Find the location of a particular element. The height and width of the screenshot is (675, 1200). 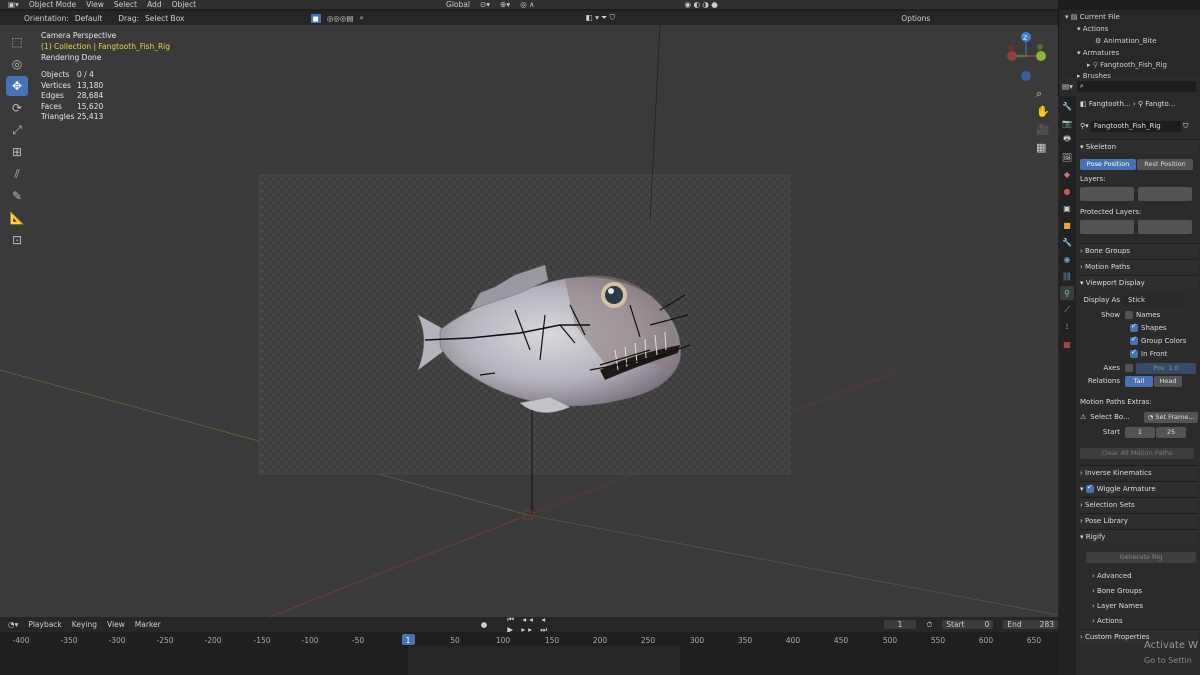

in-front-checkbox is located at coordinates (1134, 353).